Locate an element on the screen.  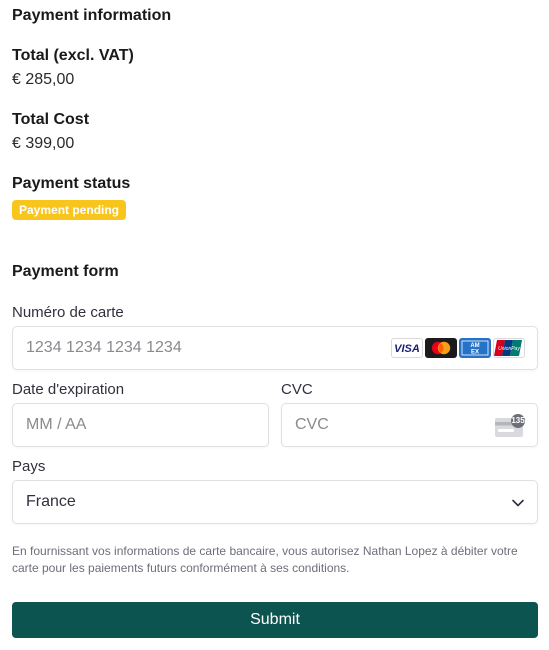
svg-text: UnionPay is located at coordinates (509, 349).